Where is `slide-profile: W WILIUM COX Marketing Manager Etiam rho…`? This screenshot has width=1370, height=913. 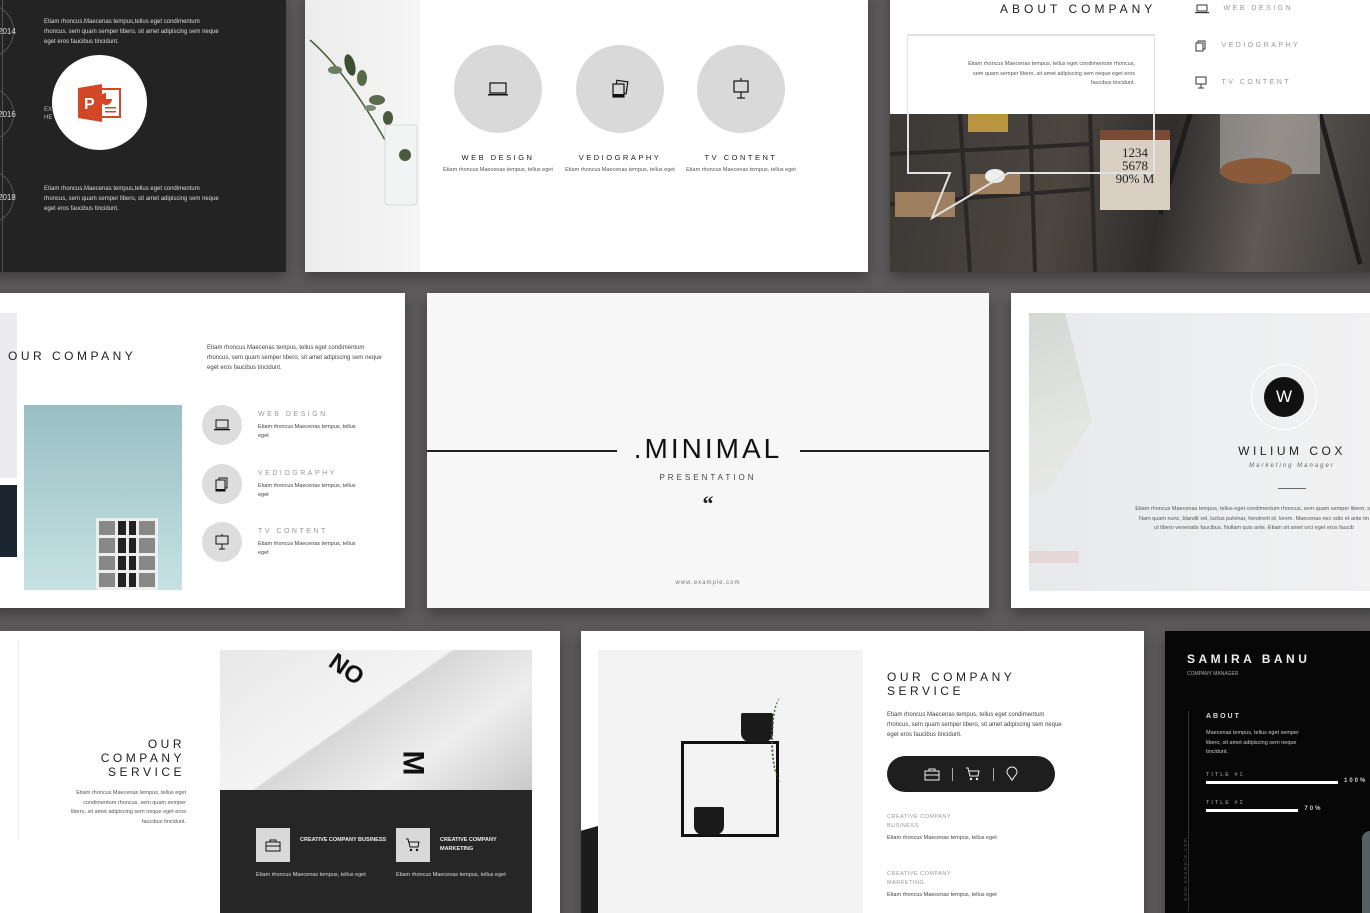 slide-profile: W WILIUM COX Marketing Manager Etiam rho… is located at coordinates (1190, 450).